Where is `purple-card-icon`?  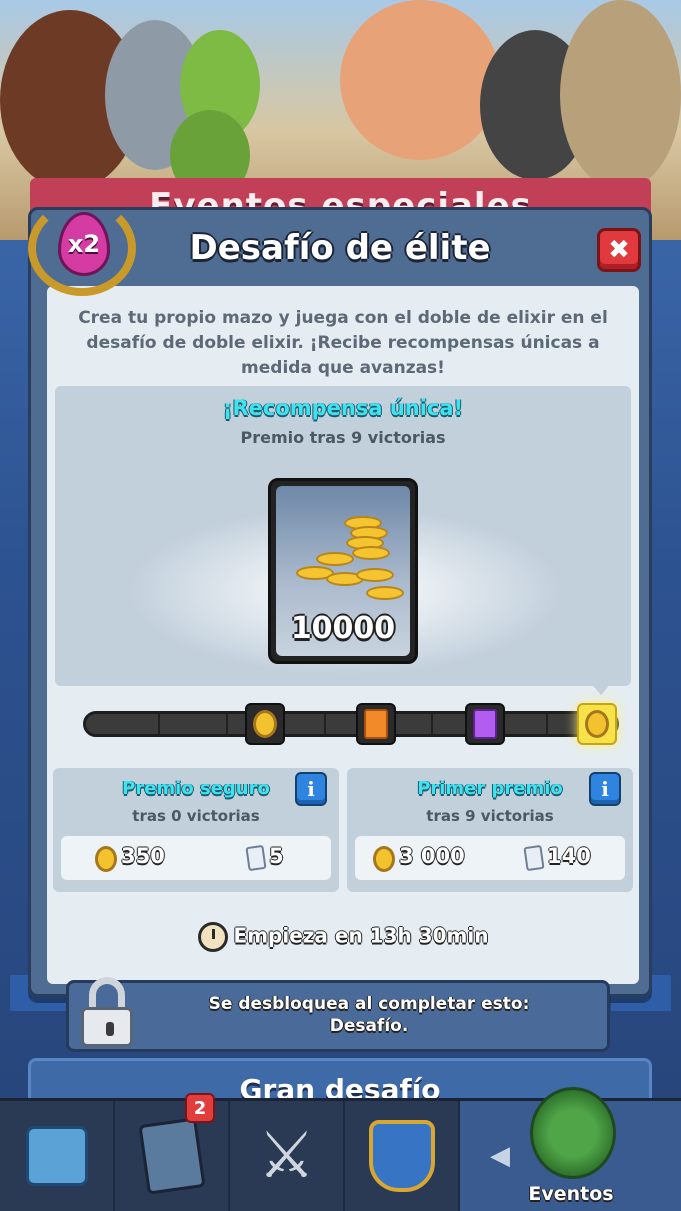 purple-card-icon is located at coordinates (485, 724).